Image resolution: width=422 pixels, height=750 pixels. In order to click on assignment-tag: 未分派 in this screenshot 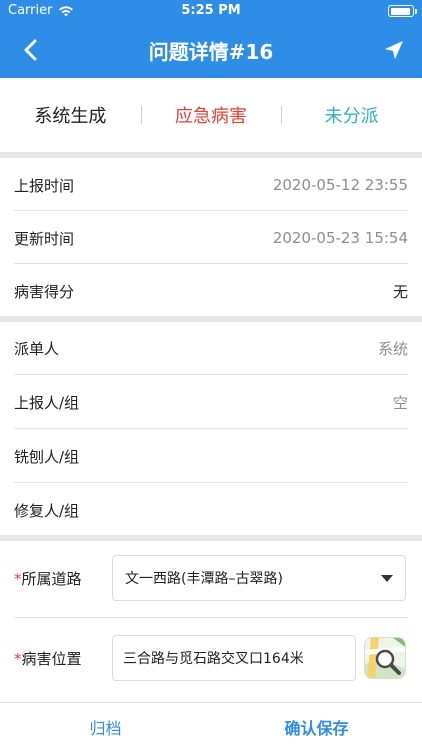, I will do `click(351, 115)`.